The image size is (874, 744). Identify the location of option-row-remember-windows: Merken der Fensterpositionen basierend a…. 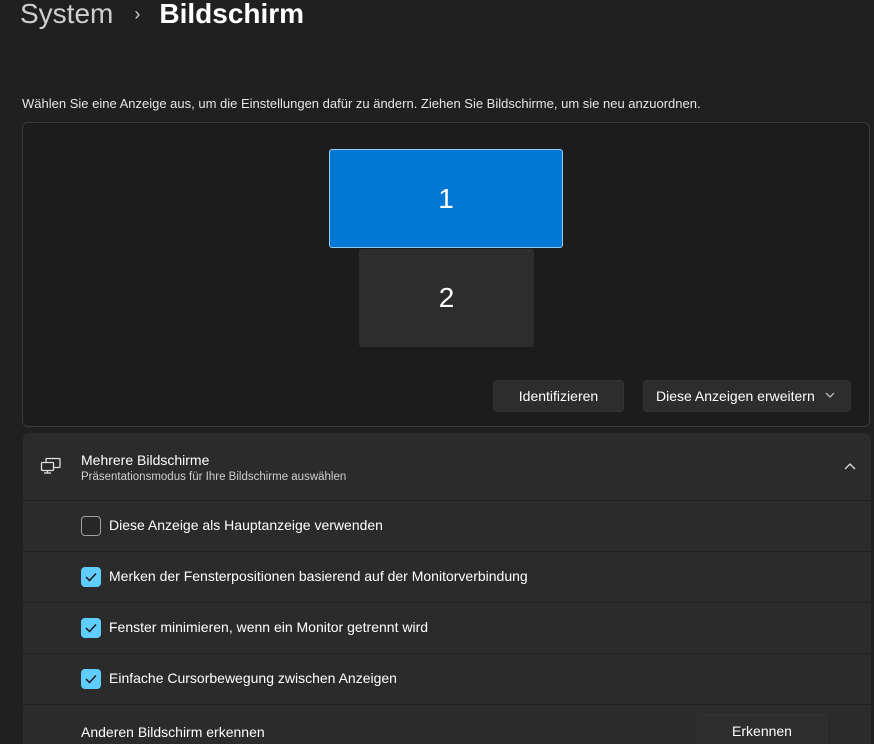
(447, 577).